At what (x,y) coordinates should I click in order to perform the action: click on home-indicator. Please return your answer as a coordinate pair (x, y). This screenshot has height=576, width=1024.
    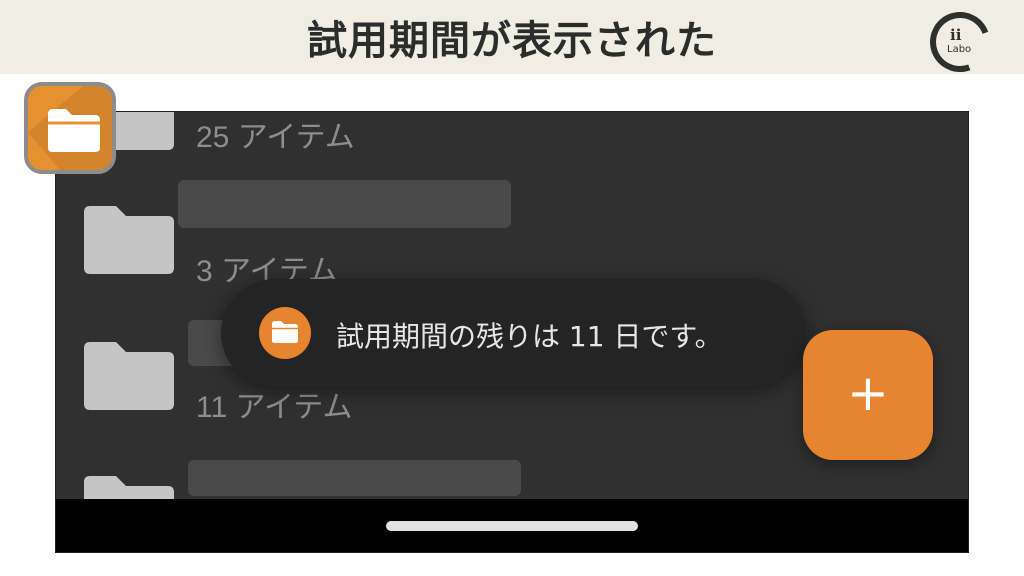
    Looking at the image, I should click on (512, 526).